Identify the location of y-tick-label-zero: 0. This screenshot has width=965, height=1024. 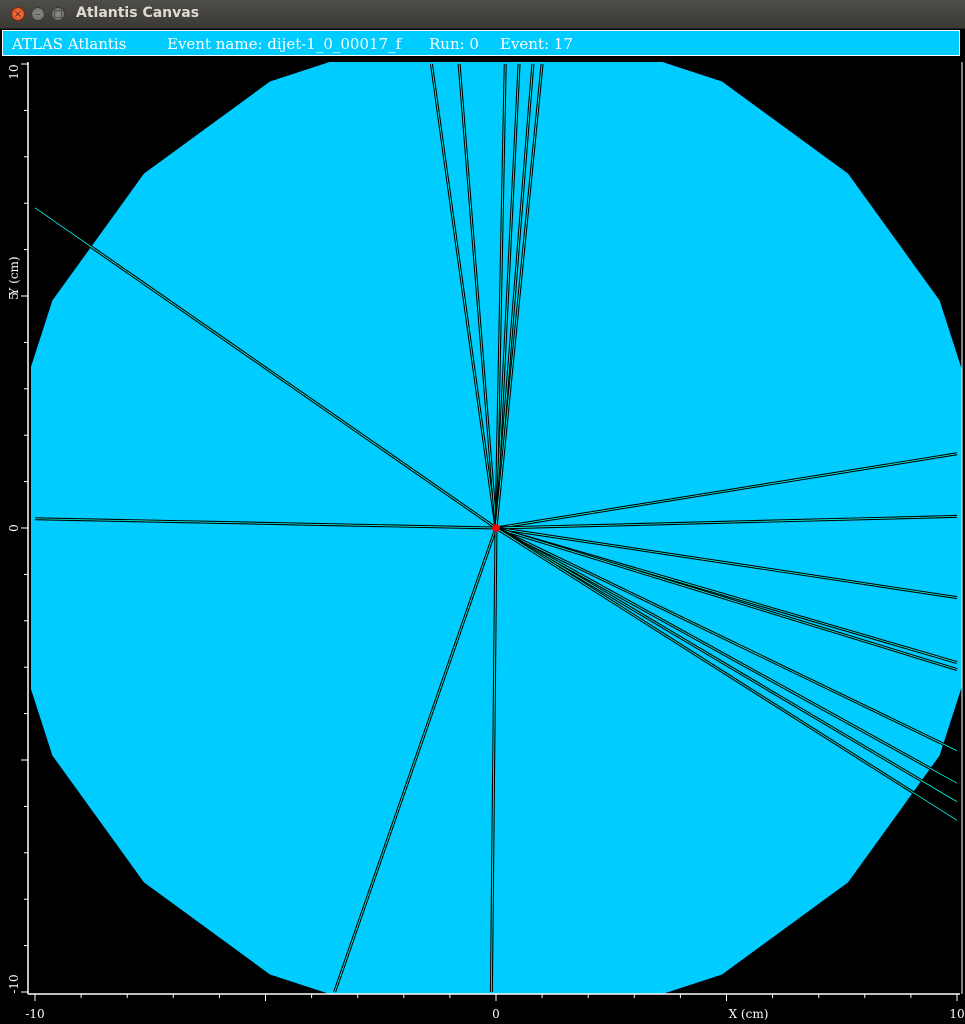
(14, 528).